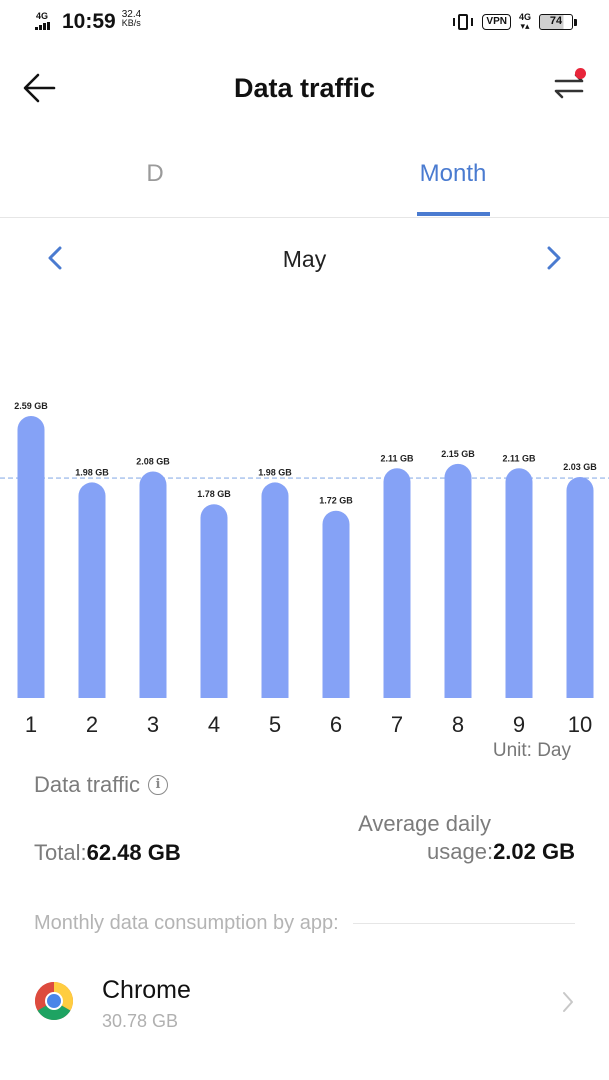 This screenshot has height=1080, width=609. I want to click on bar-value-label: 1.72 GB, so click(336, 501).